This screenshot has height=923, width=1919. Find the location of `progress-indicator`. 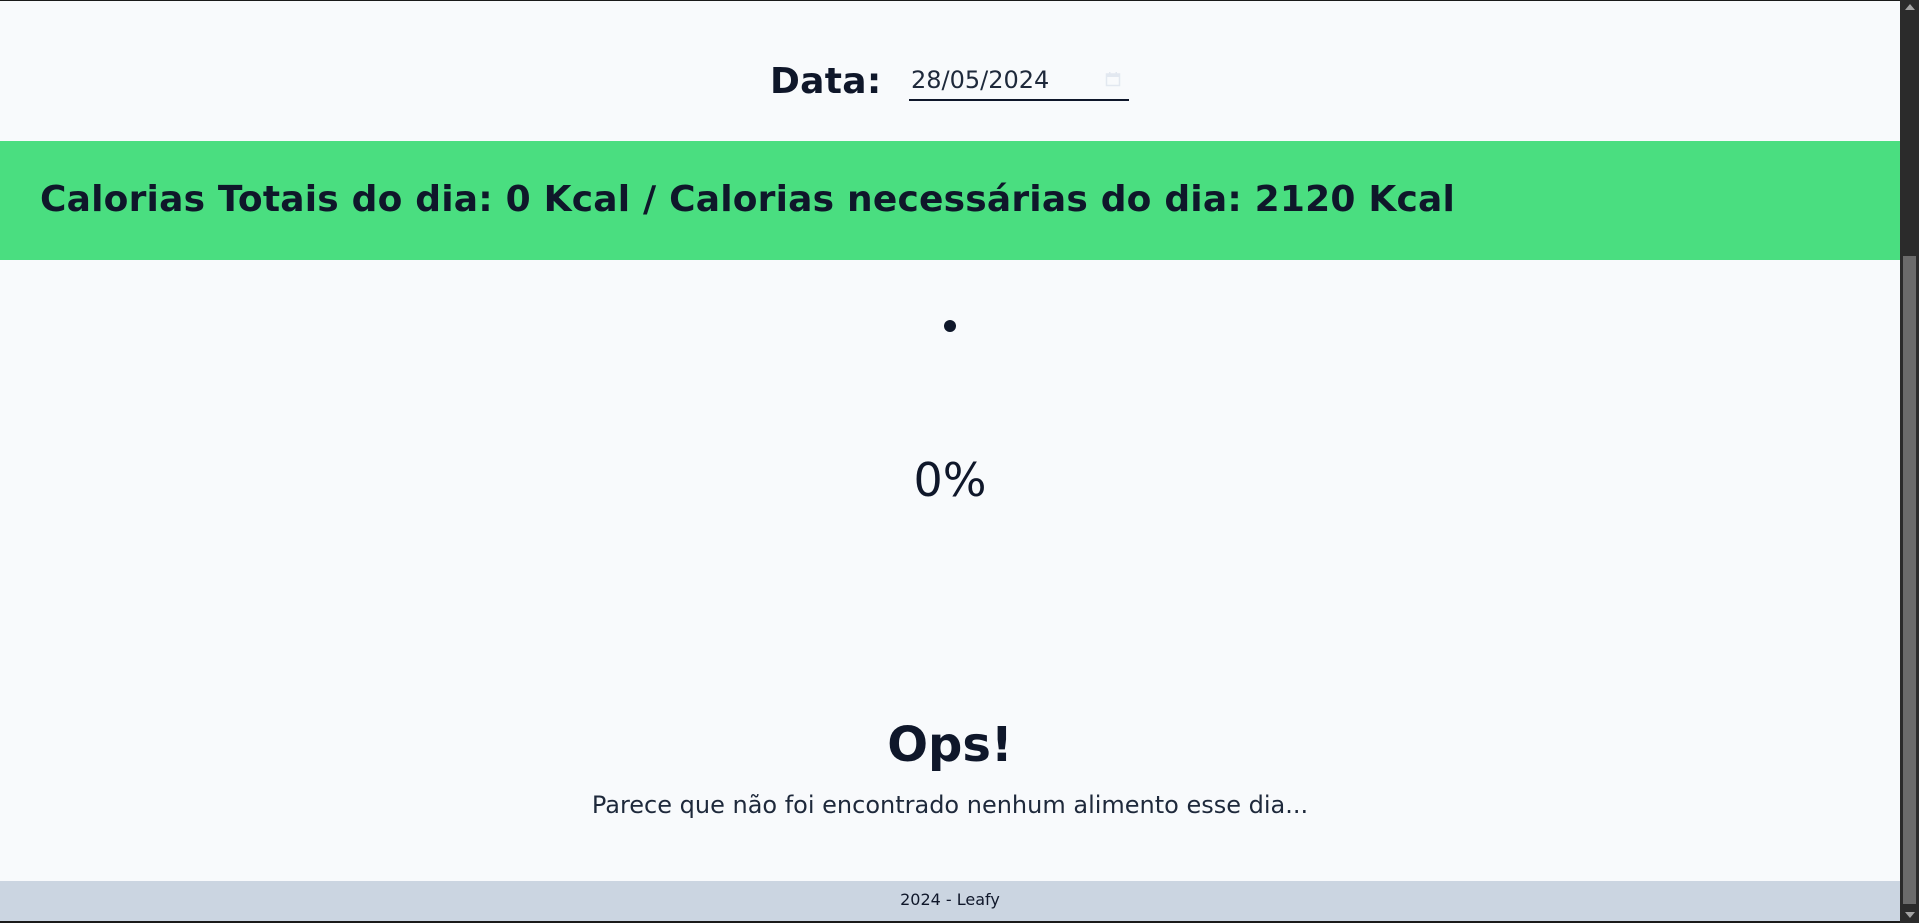

progress-indicator is located at coordinates (950, 326).